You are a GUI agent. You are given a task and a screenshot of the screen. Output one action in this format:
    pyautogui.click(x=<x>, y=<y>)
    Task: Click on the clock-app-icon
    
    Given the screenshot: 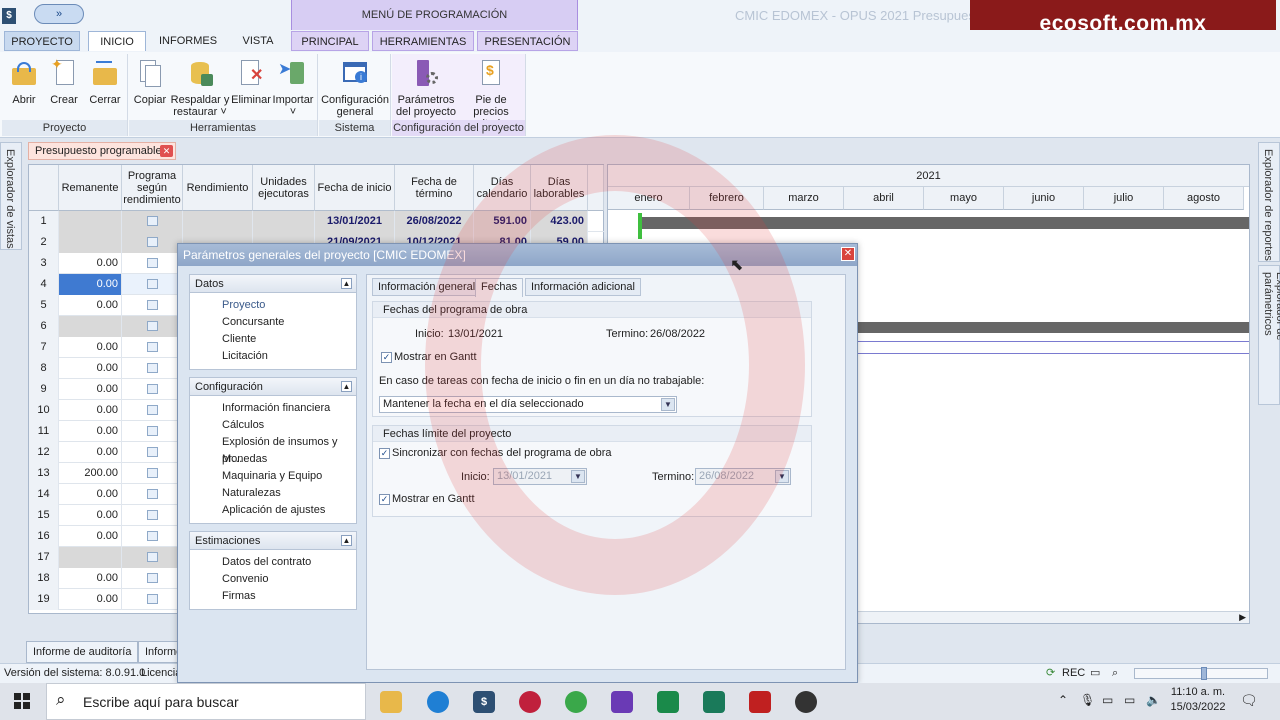 What is the action you would take?
    pyautogui.click(x=530, y=702)
    